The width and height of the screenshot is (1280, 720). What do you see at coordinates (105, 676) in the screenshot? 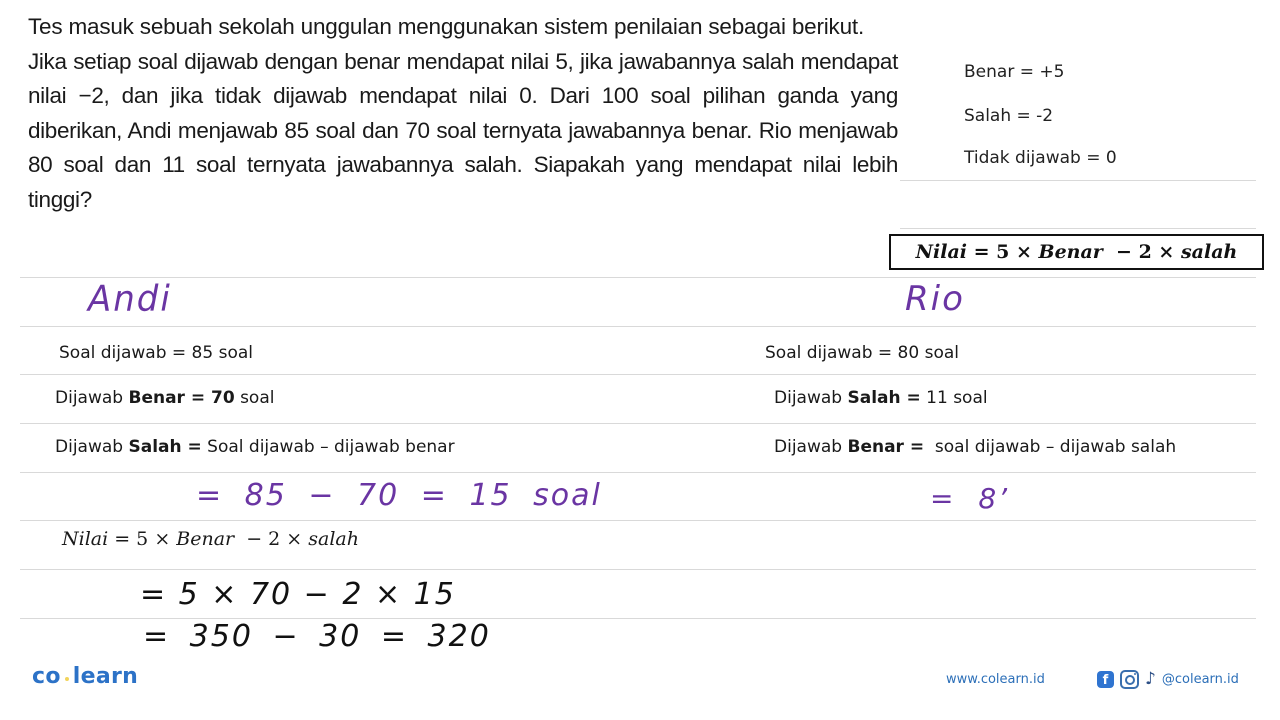
I see `logo-text-learn: learn` at bounding box center [105, 676].